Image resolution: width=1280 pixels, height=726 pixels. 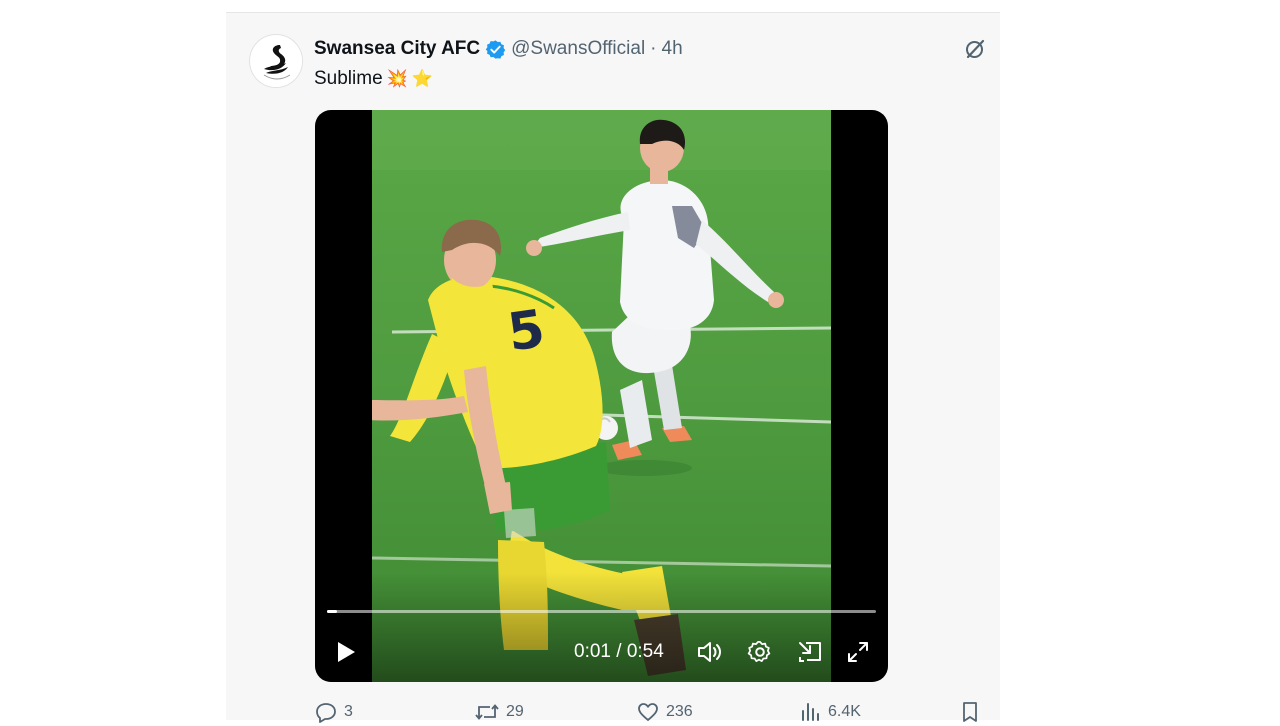 I want to click on views-button: 6.4K, so click(x=829, y=712).